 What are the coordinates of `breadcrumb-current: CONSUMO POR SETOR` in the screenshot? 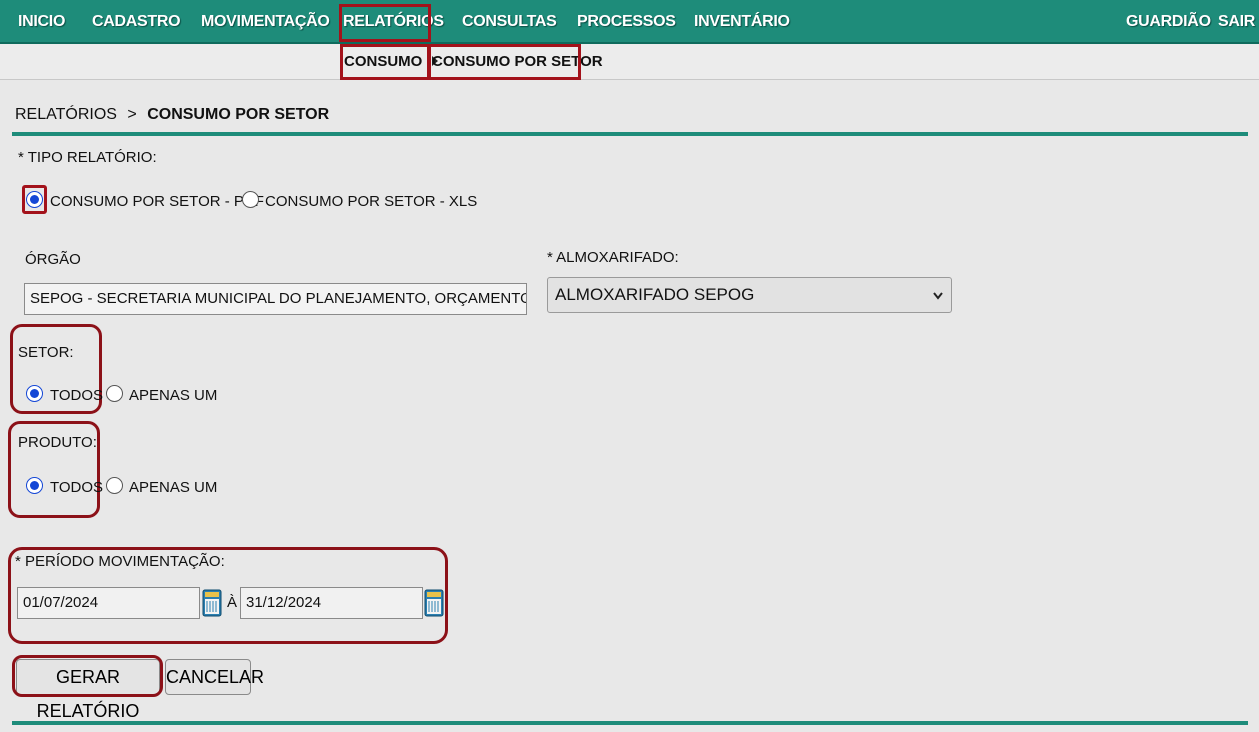 It's located at (238, 114).